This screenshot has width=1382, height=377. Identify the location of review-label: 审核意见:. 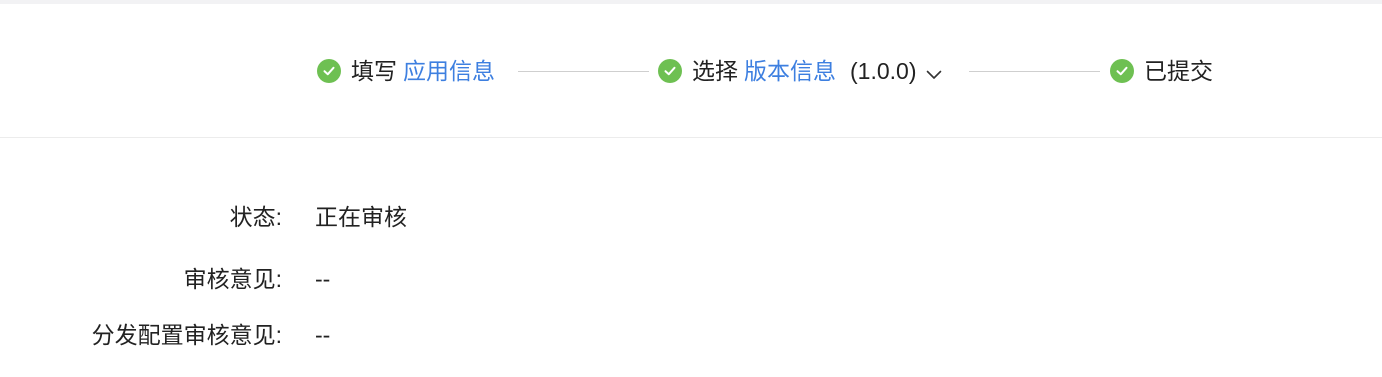
(232, 279).